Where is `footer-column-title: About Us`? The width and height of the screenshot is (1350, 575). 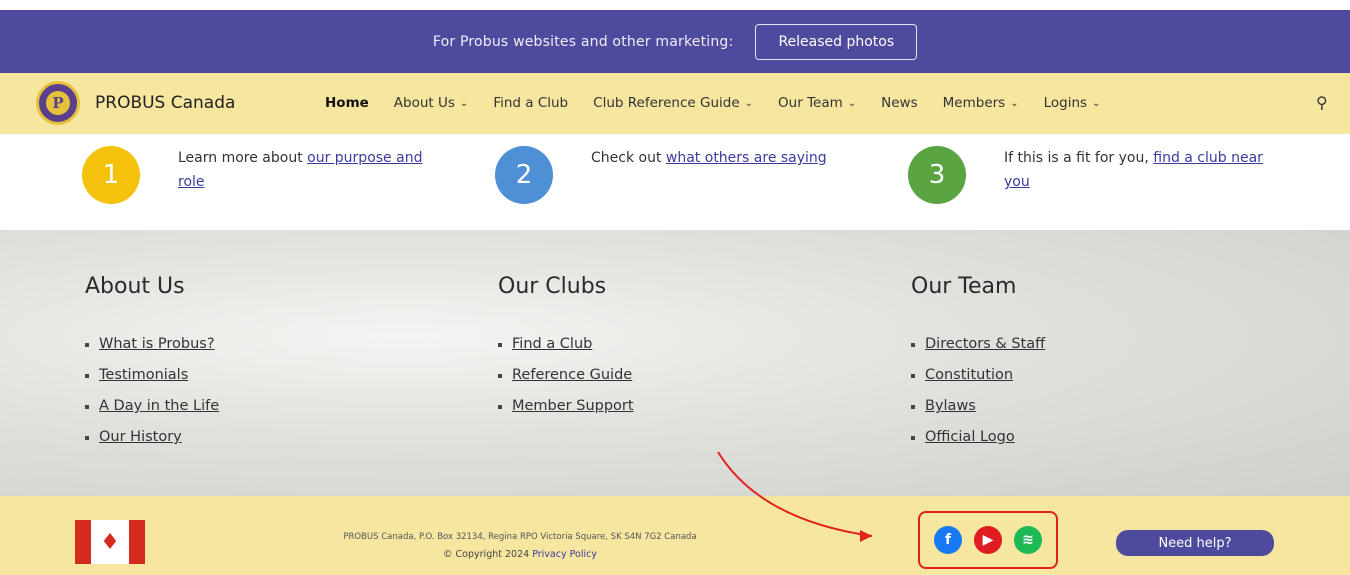
footer-column-title: About Us is located at coordinates (135, 286).